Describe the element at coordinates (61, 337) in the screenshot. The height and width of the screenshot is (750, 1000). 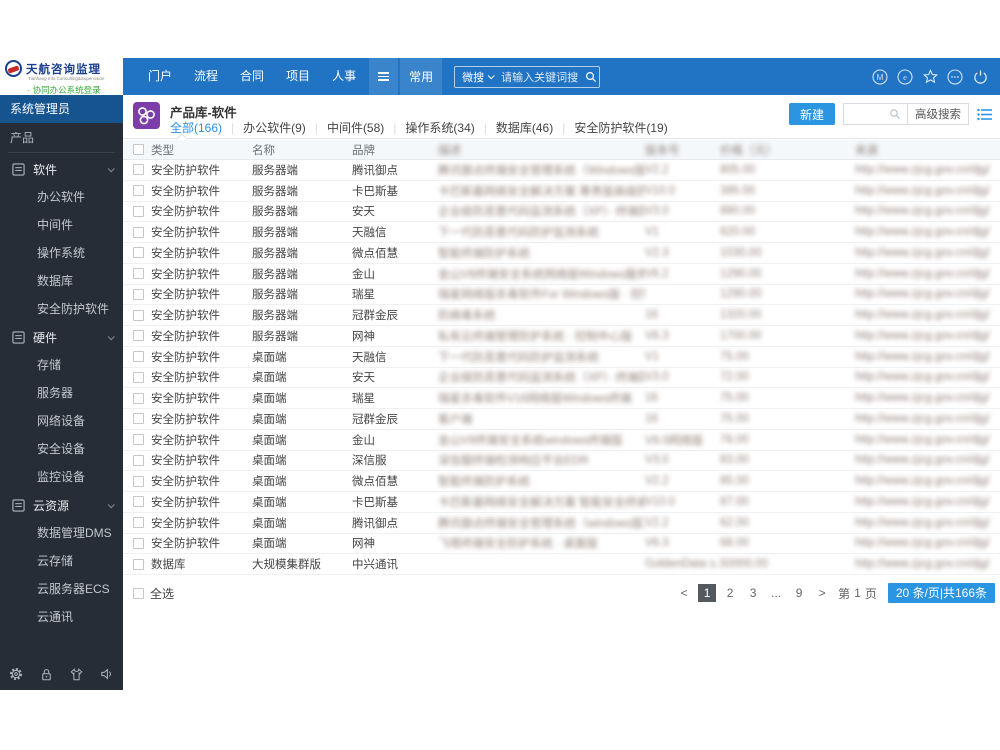
I see `sidebar-group-硬件: 硬件` at that location.